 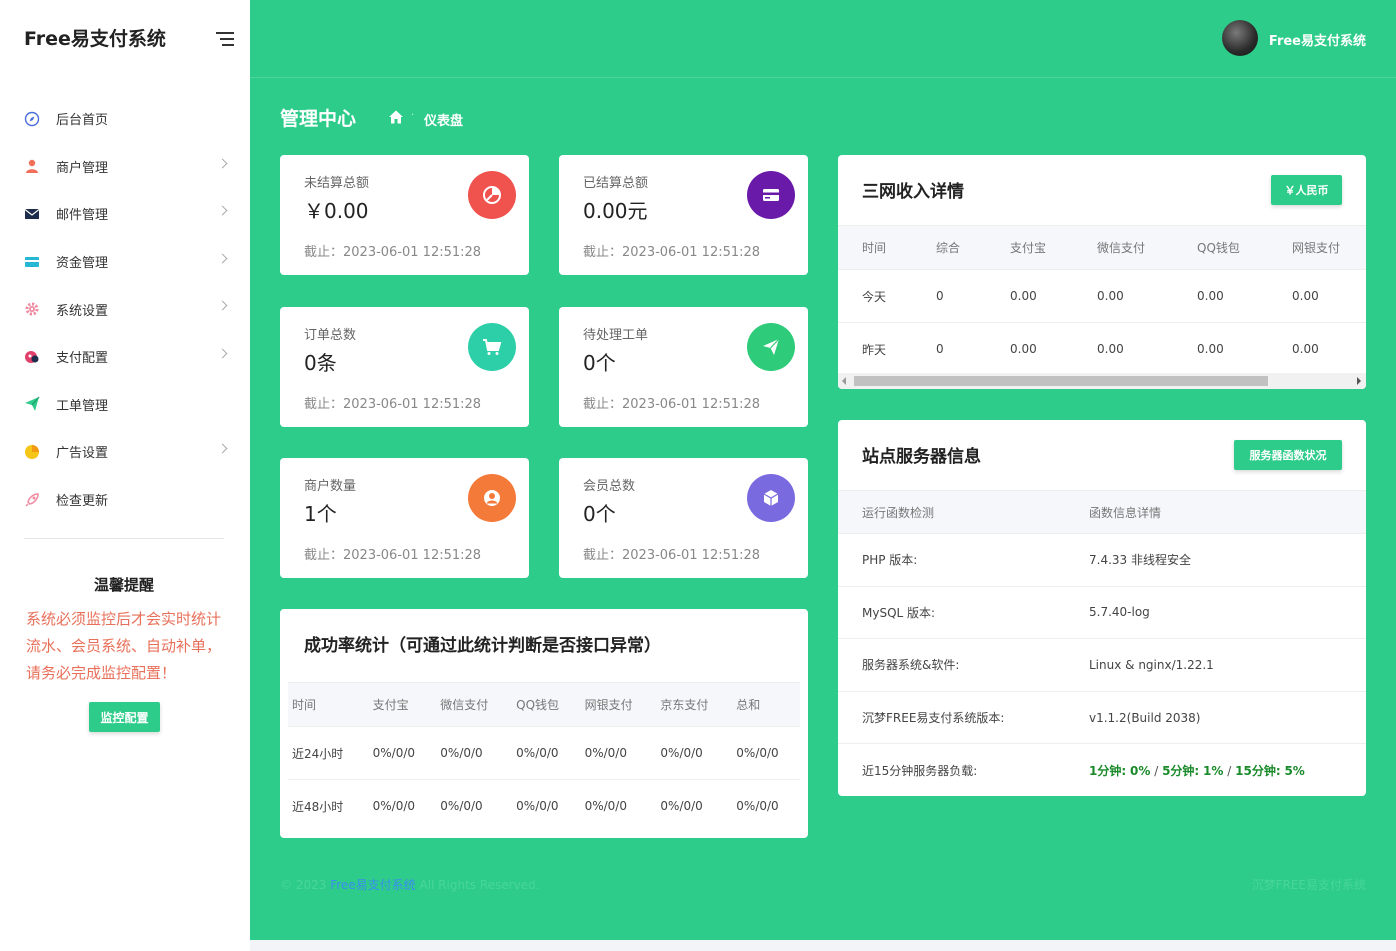 I want to click on scroll-left-icon, so click(x=844, y=381).